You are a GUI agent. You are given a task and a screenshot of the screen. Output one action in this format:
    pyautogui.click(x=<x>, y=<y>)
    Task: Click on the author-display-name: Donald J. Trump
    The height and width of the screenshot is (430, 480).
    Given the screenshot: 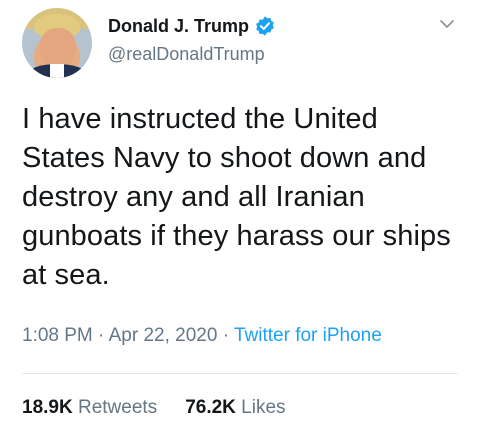 What is the action you would take?
    pyautogui.click(x=178, y=26)
    